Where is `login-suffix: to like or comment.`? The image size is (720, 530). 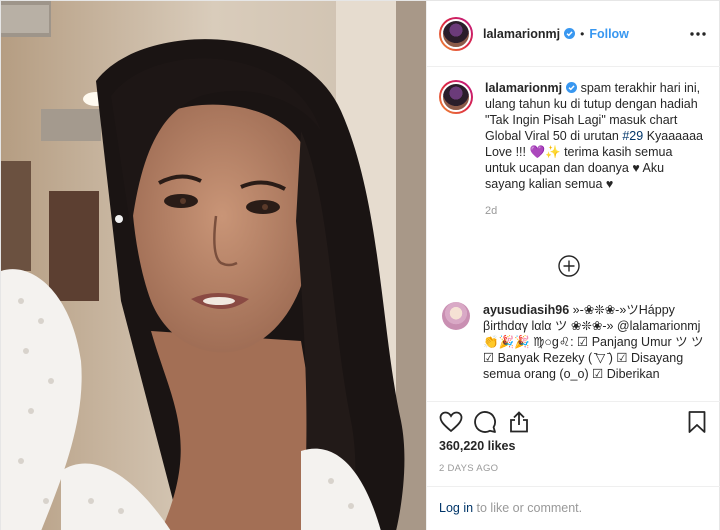
login-suffix: to like or comment. is located at coordinates (528, 508).